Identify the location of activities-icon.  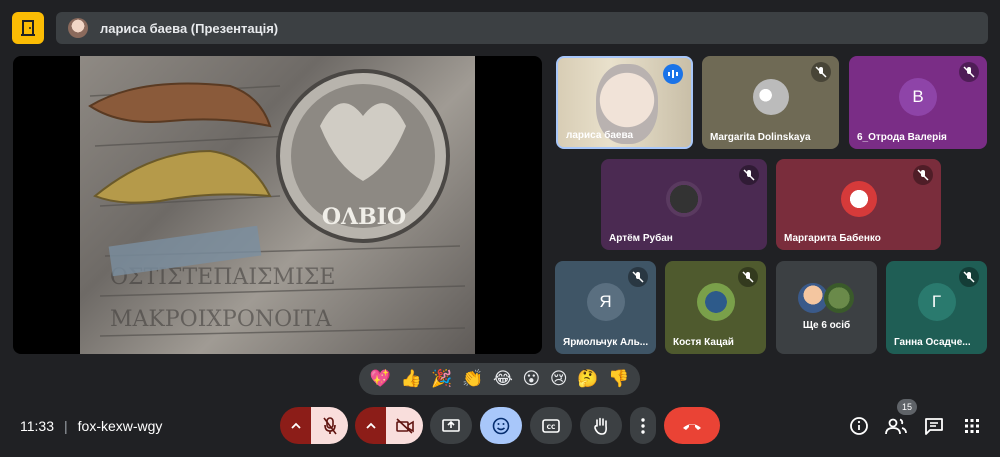
(972, 426).